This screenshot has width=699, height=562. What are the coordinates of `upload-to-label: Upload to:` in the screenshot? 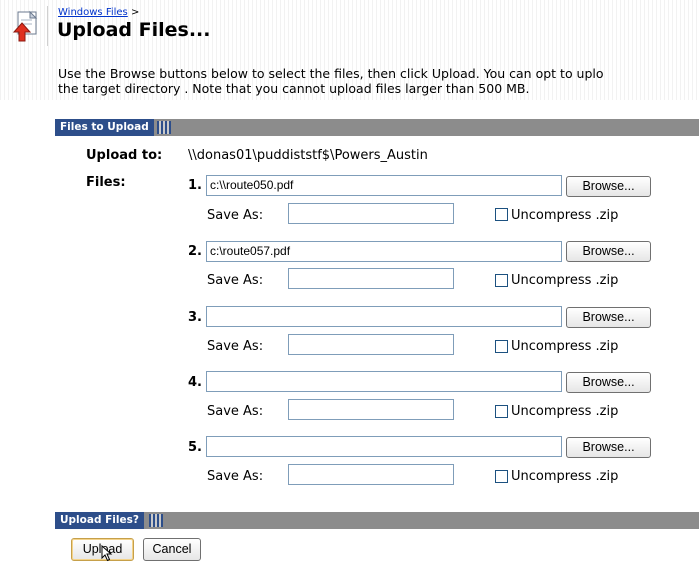 It's located at (124, 155).